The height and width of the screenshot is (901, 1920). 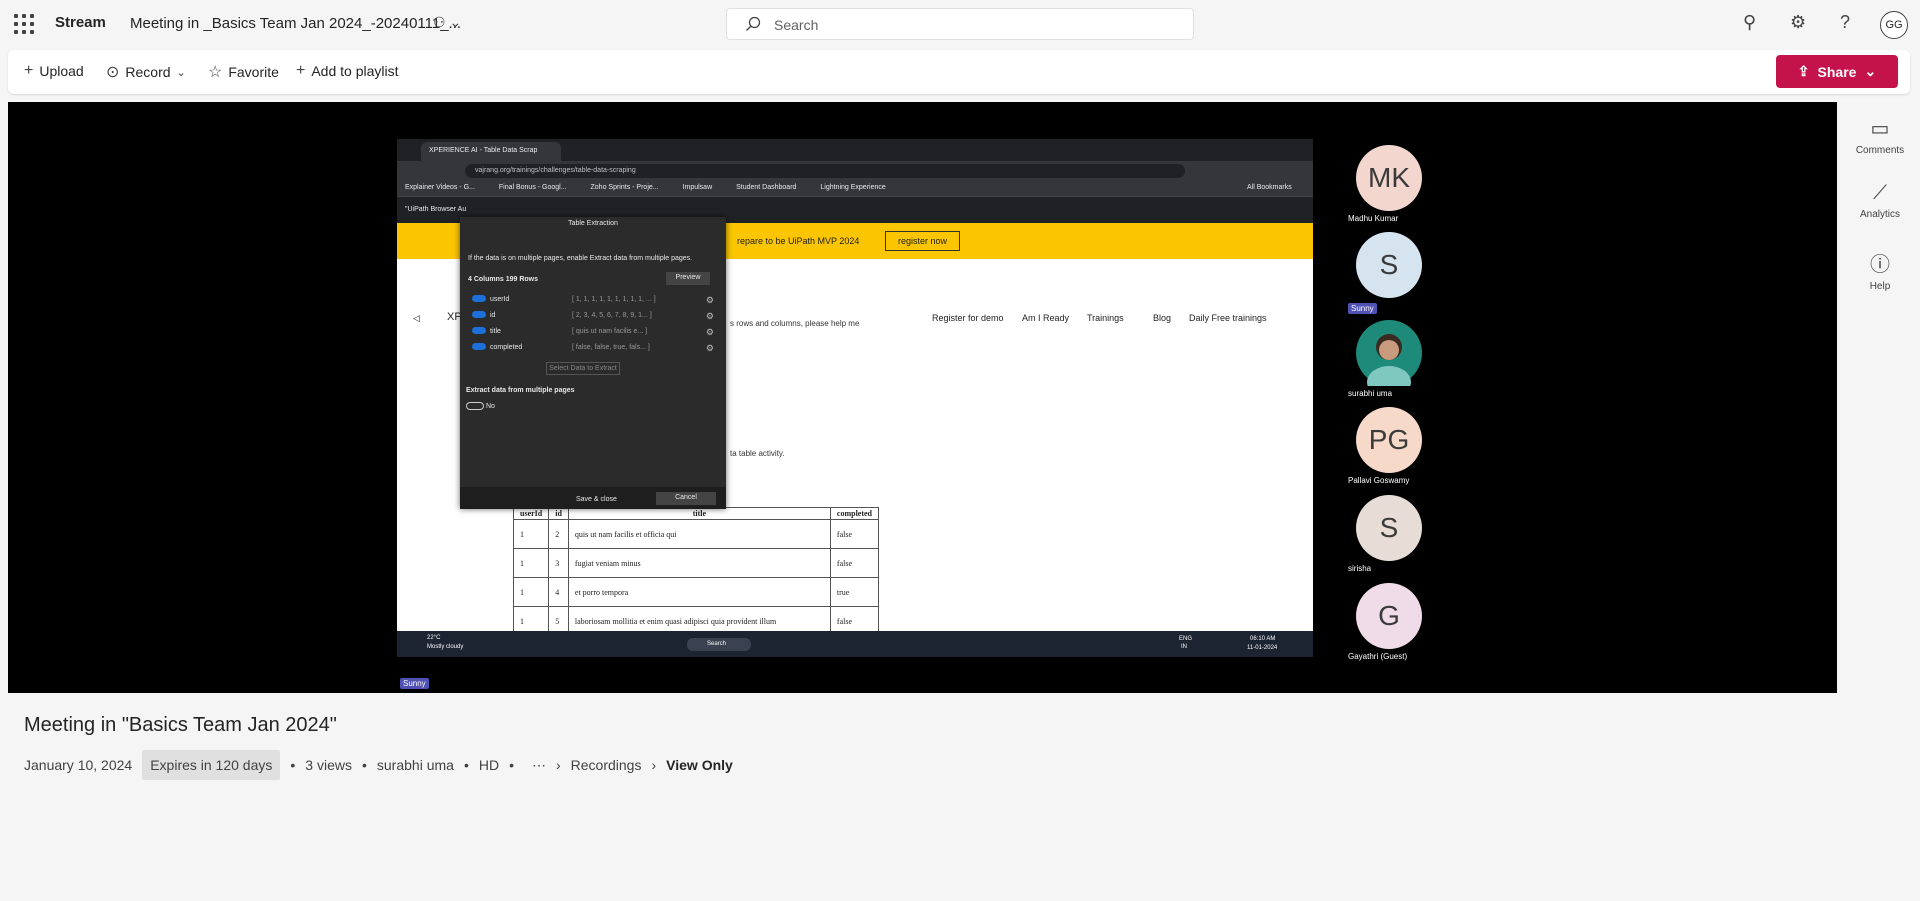 I want to click on help-label: Help, so click(x=1880, y=286).